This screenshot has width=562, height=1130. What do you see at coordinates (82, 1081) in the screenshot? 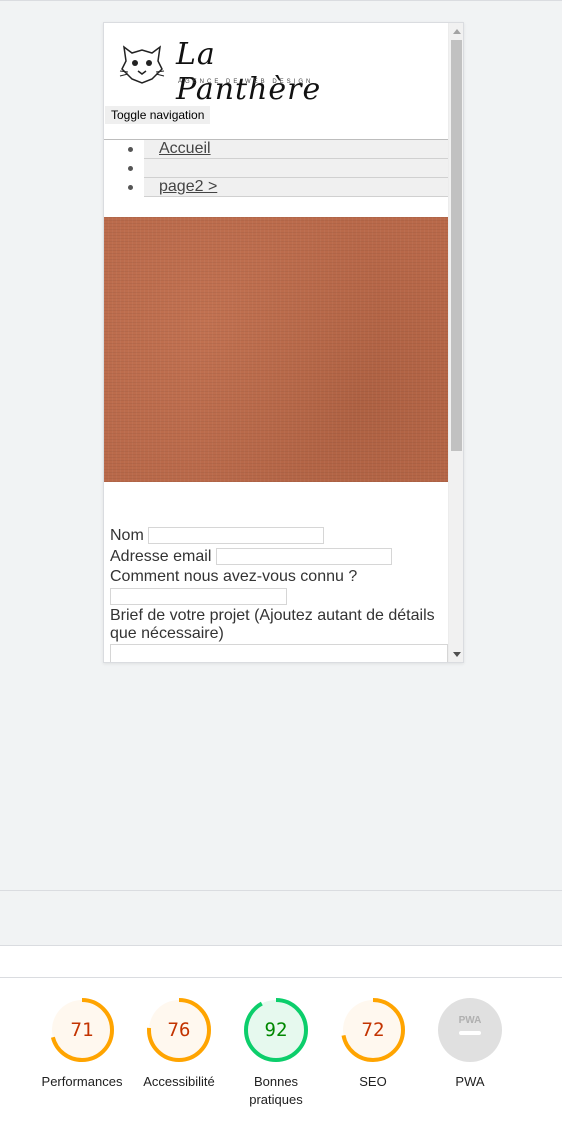
I see `score-label: Performances` at bounding box center [82, 1081].